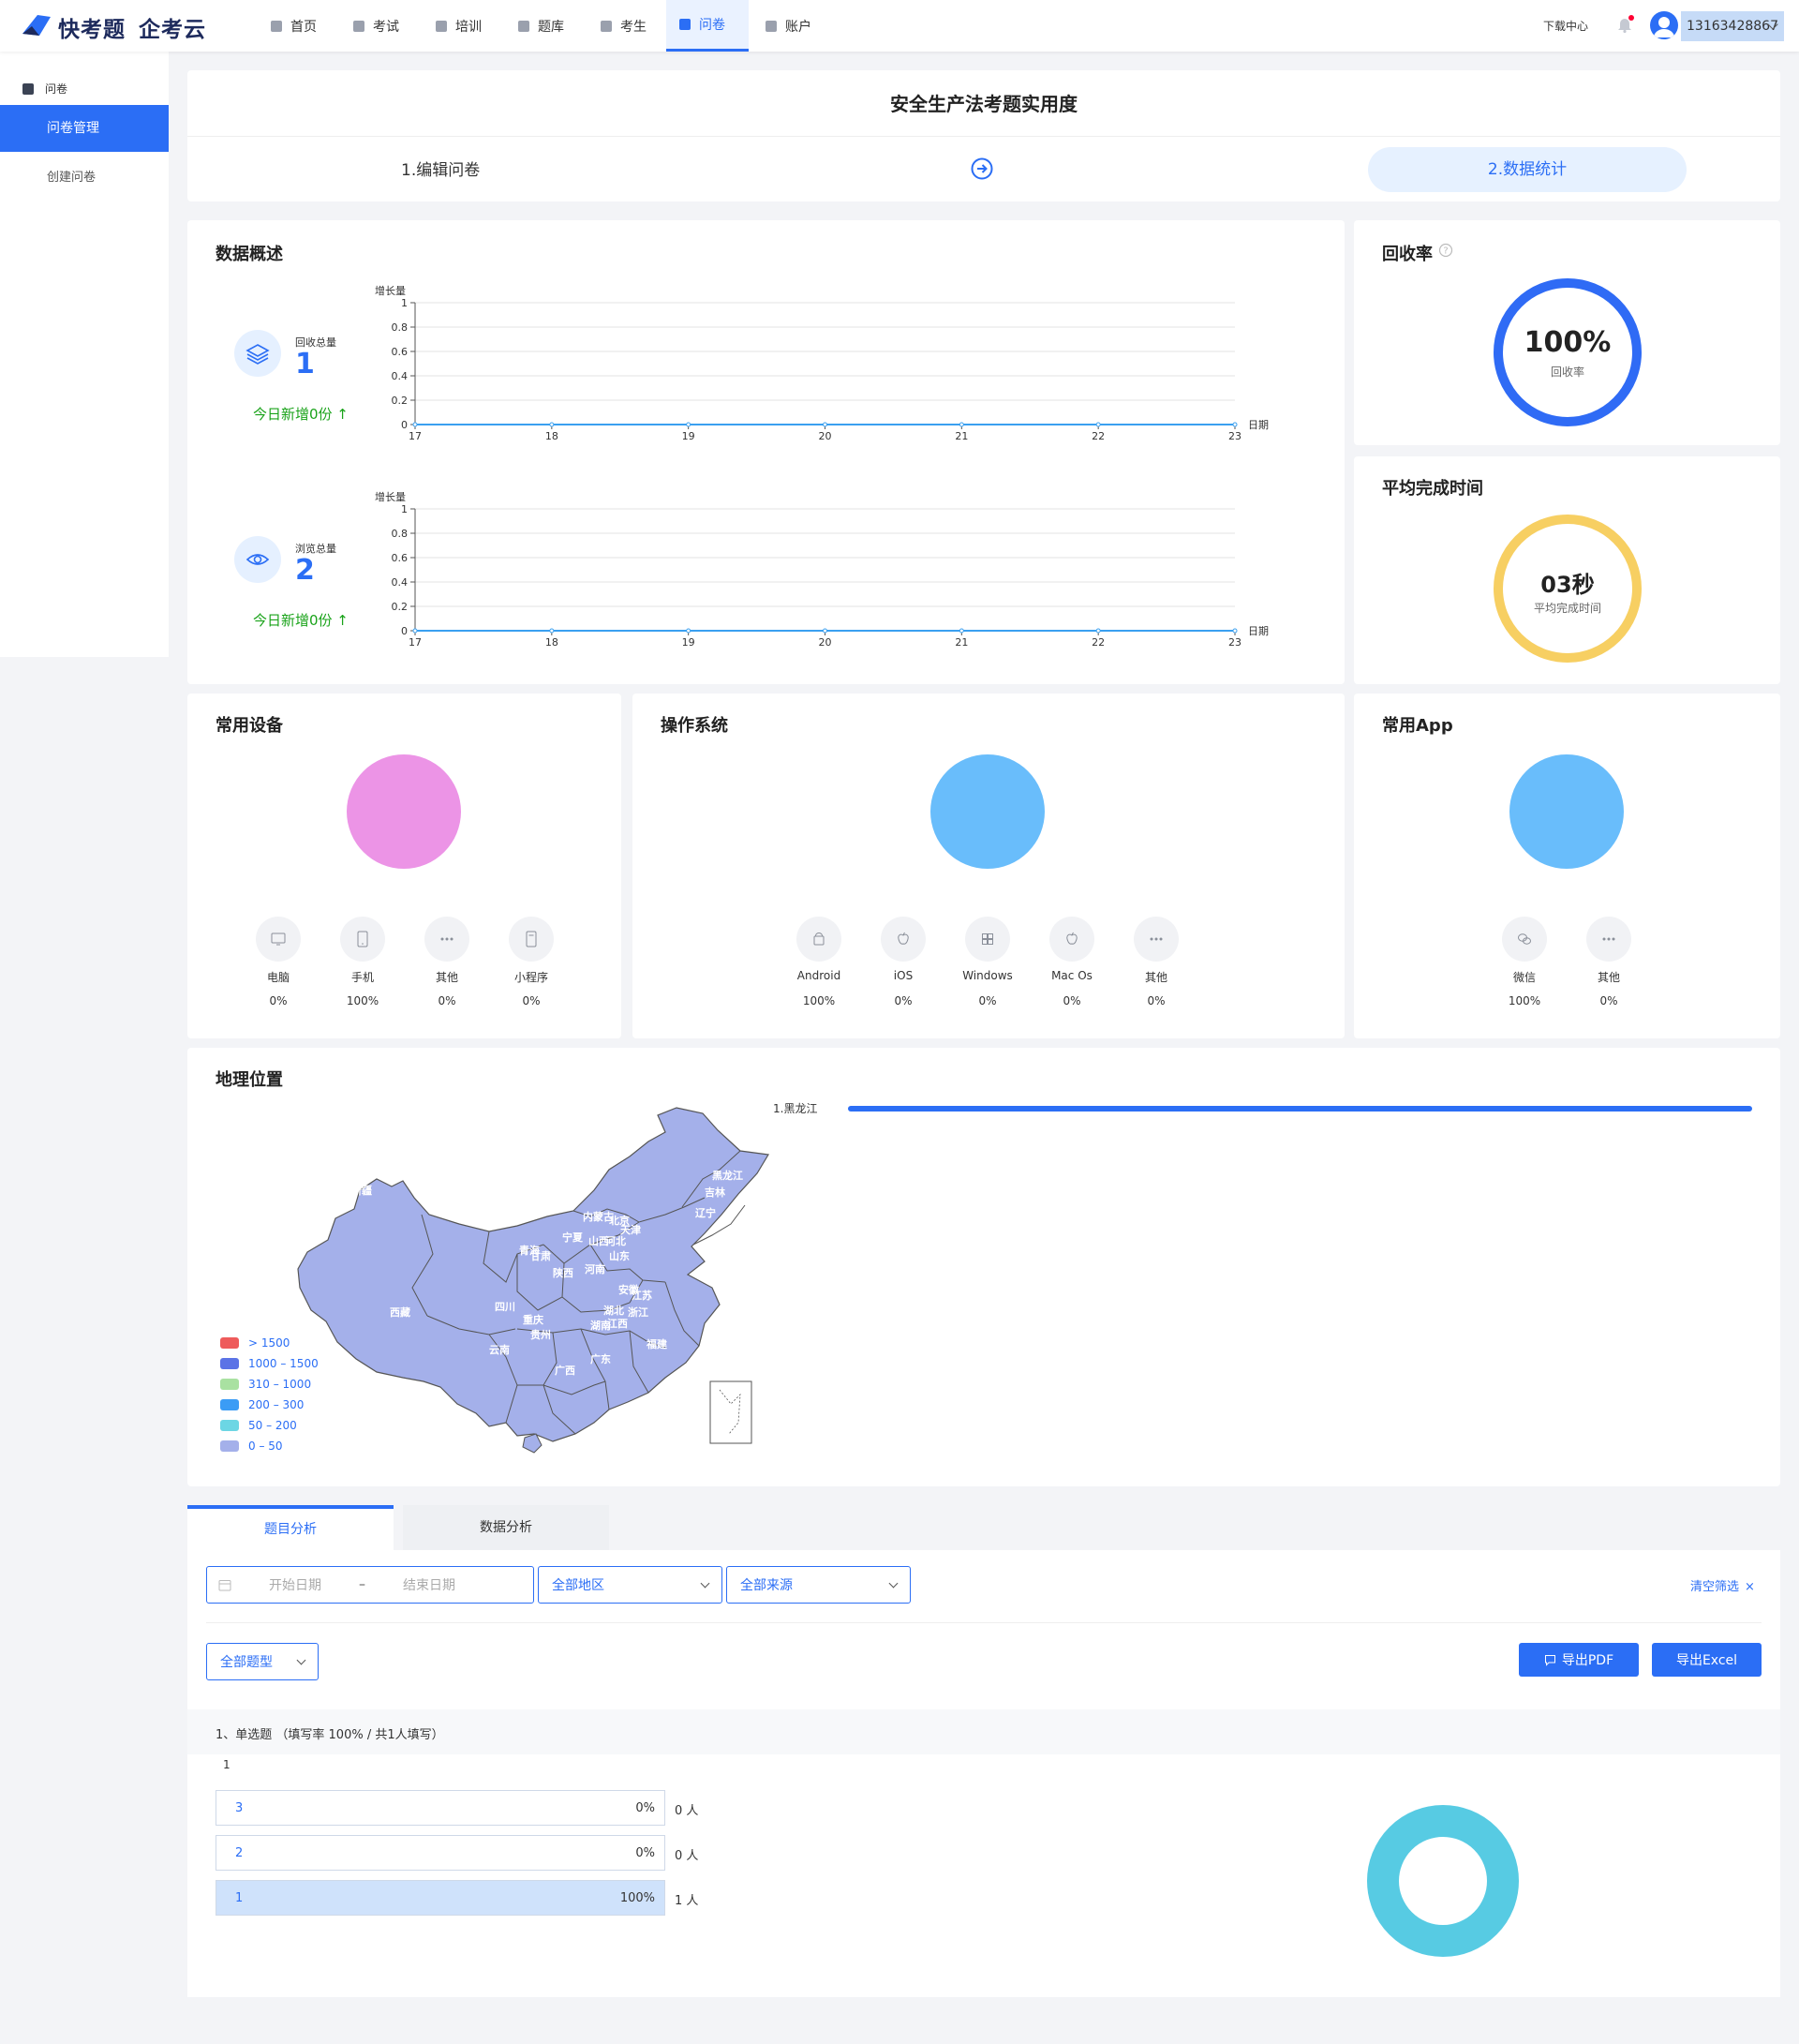 The width and height of the screenshot is (1799, 2044). I want to click on start-date-input: 开始日期, so click(295, 1585).